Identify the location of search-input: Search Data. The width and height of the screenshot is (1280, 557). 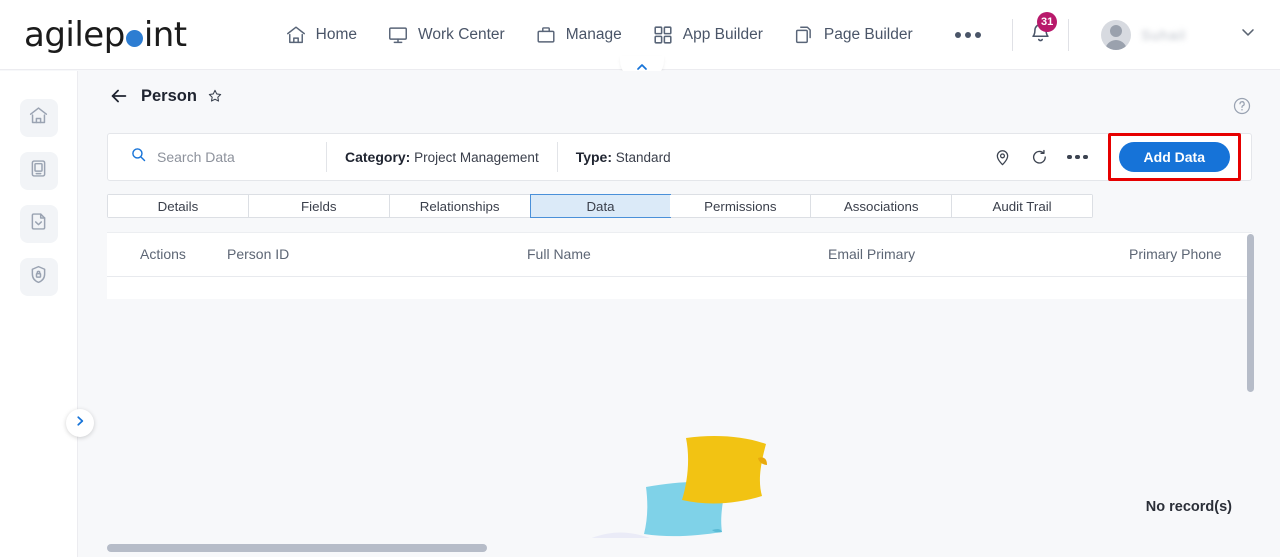
(217, 157).